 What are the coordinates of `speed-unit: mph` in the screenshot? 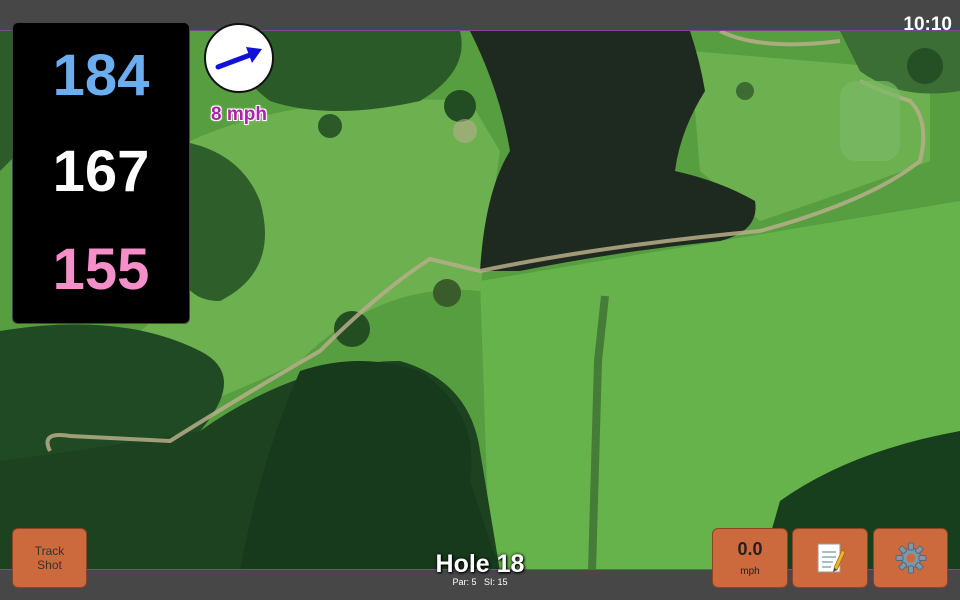 It's located at (750, 571).